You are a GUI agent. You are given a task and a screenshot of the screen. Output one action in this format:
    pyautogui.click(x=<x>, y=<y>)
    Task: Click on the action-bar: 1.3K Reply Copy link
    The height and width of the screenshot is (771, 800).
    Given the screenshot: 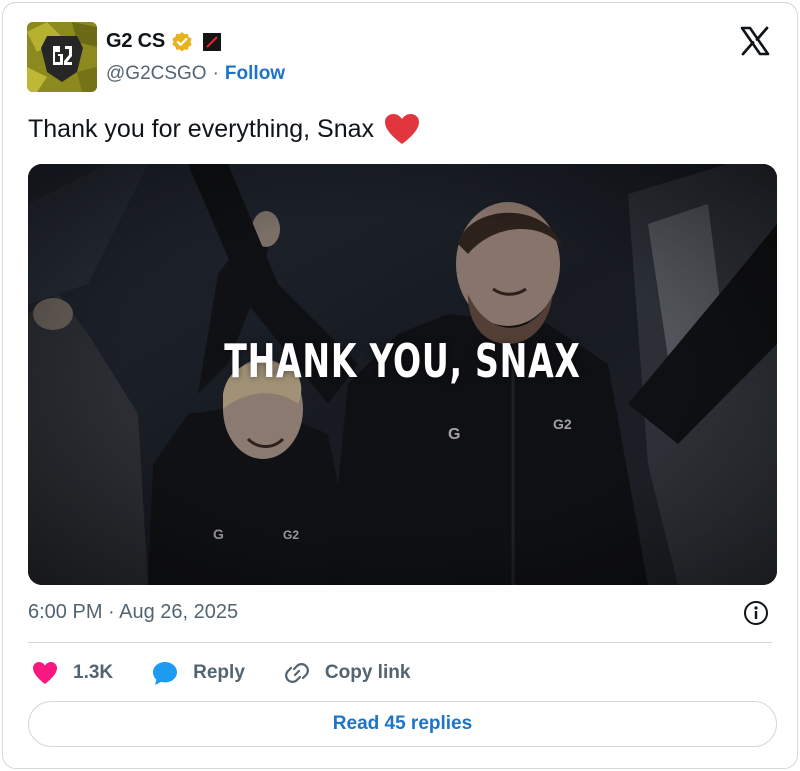 What is the action you would take?
    pyautogui.click(x=239, y=673)
    